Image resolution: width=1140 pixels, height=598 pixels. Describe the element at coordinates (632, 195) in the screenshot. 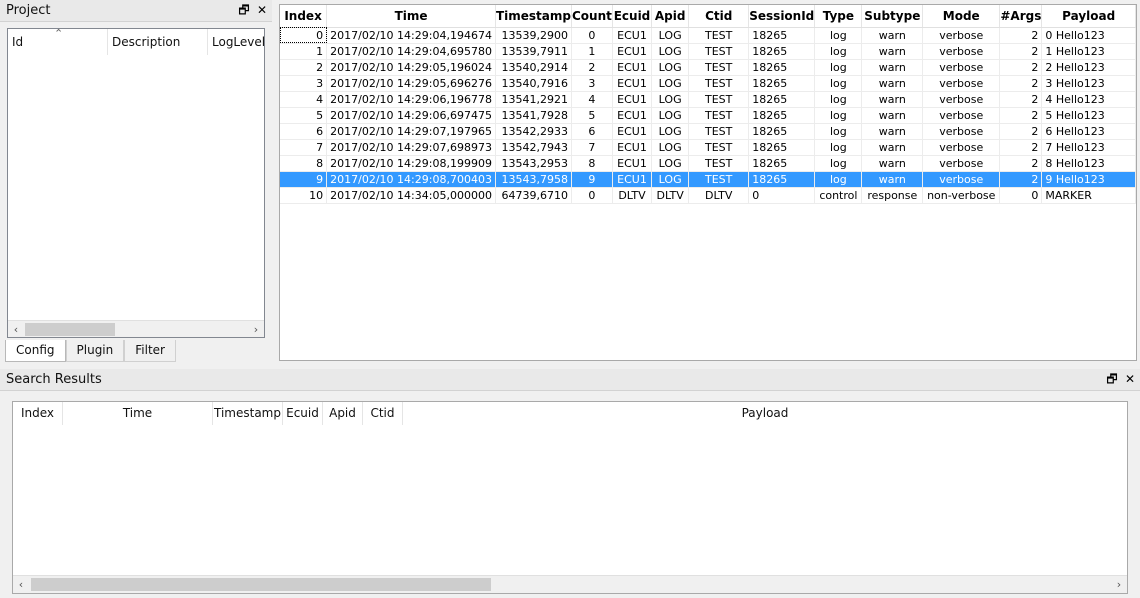

I see `cell-ecuid: DLTV` at that location.